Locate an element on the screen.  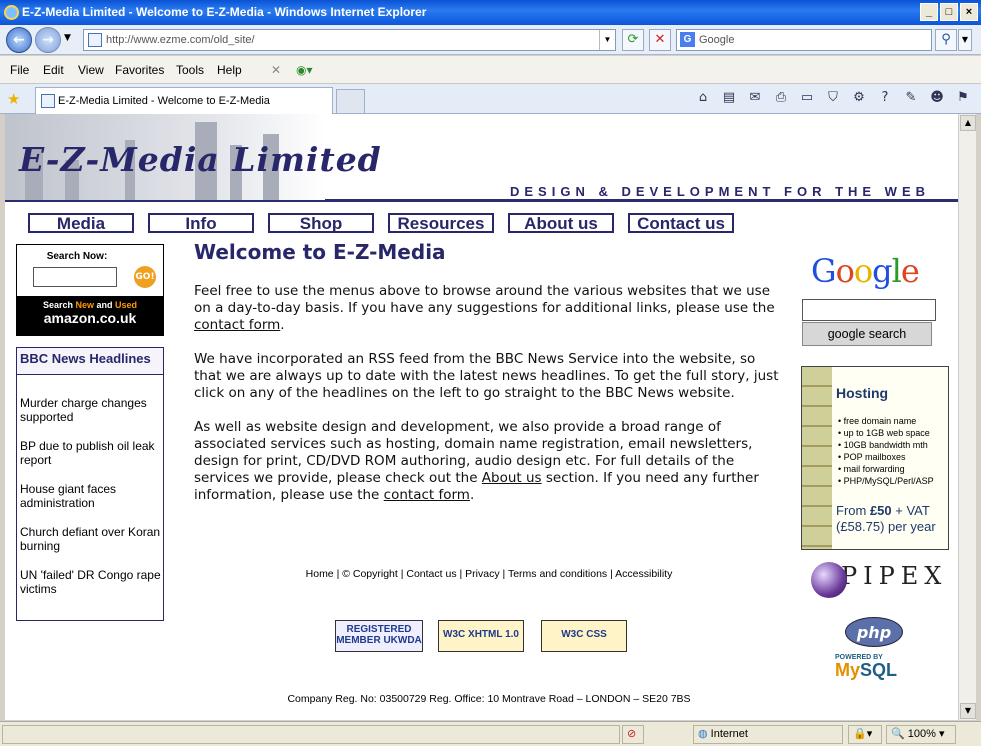
address-url: http://www.ezme.com/old_site/ is located at coordinates (180, 40).